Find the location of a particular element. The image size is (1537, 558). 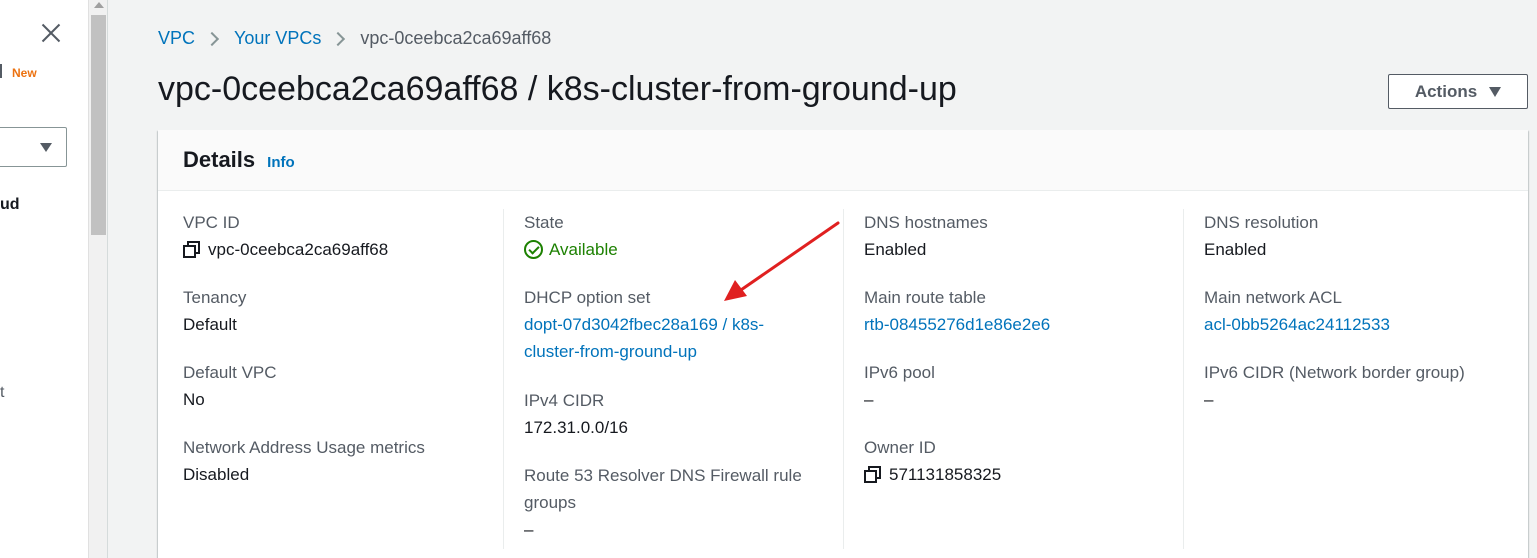

details-title: Details is located at coordinates (219, 159).